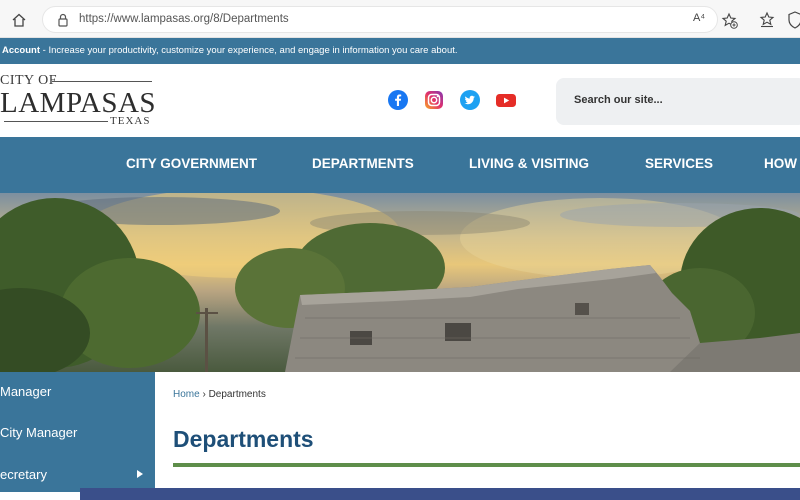  I want to click on lock-icon, so click(63, 20).